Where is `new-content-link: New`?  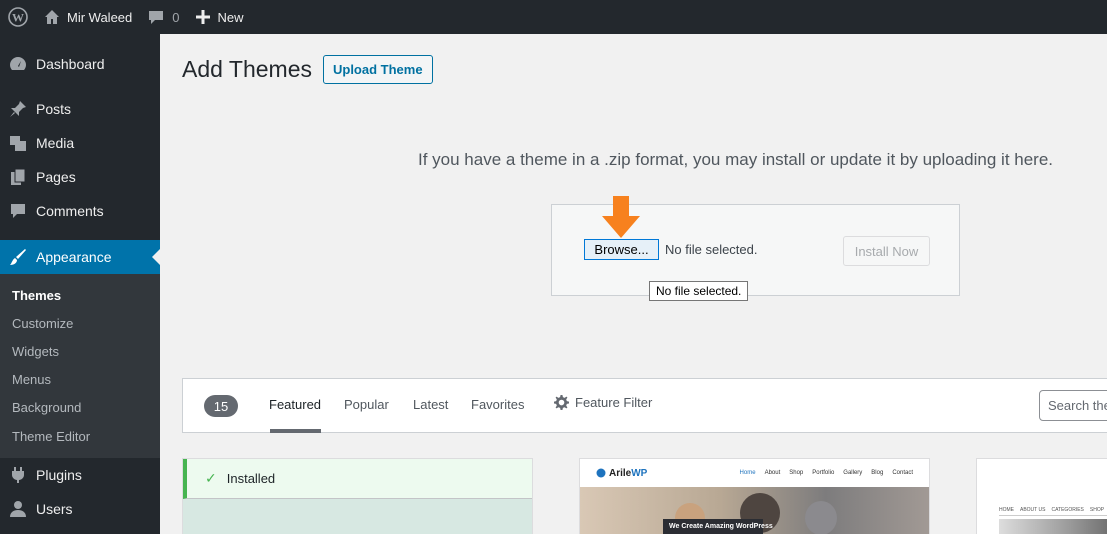 new-content-link: New is located at coordinates (220, 17).